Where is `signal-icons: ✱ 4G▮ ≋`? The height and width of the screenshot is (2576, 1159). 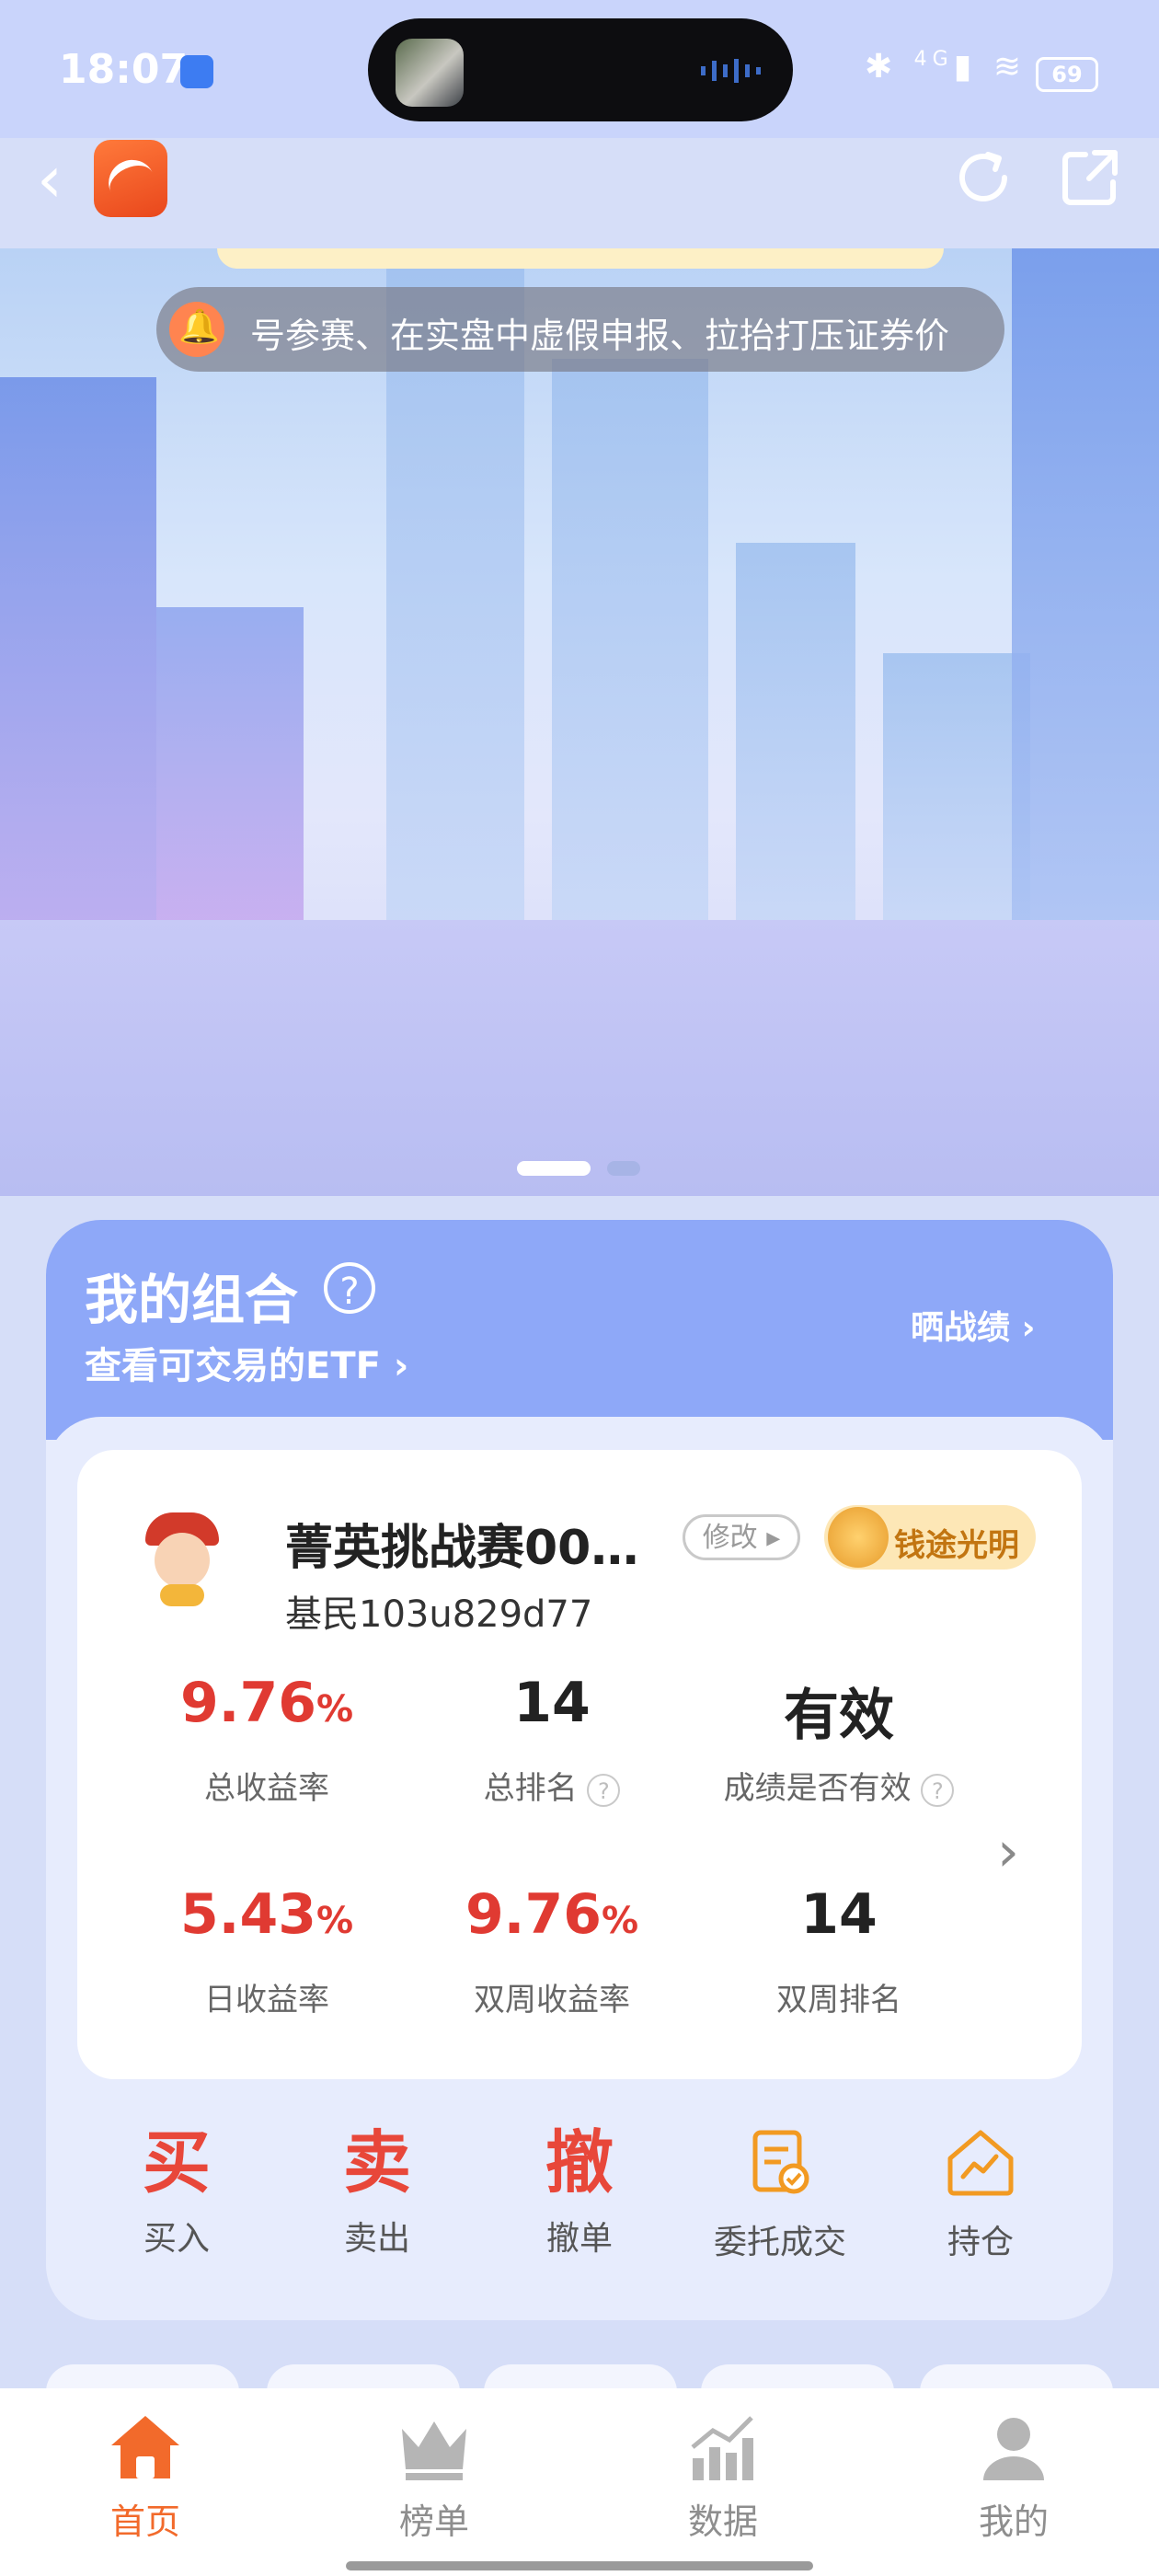 signal-icons: ✱ 4G▮ ≋ is located at coordinates (946, 67).